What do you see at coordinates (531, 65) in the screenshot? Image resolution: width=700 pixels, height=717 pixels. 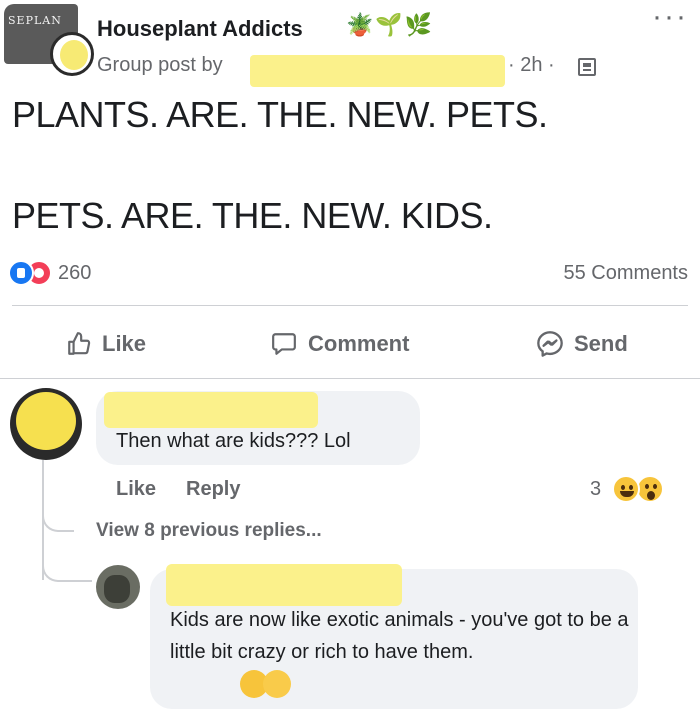 I see `post-timestamp: · 2h ·` at bounding box center [531, 65].